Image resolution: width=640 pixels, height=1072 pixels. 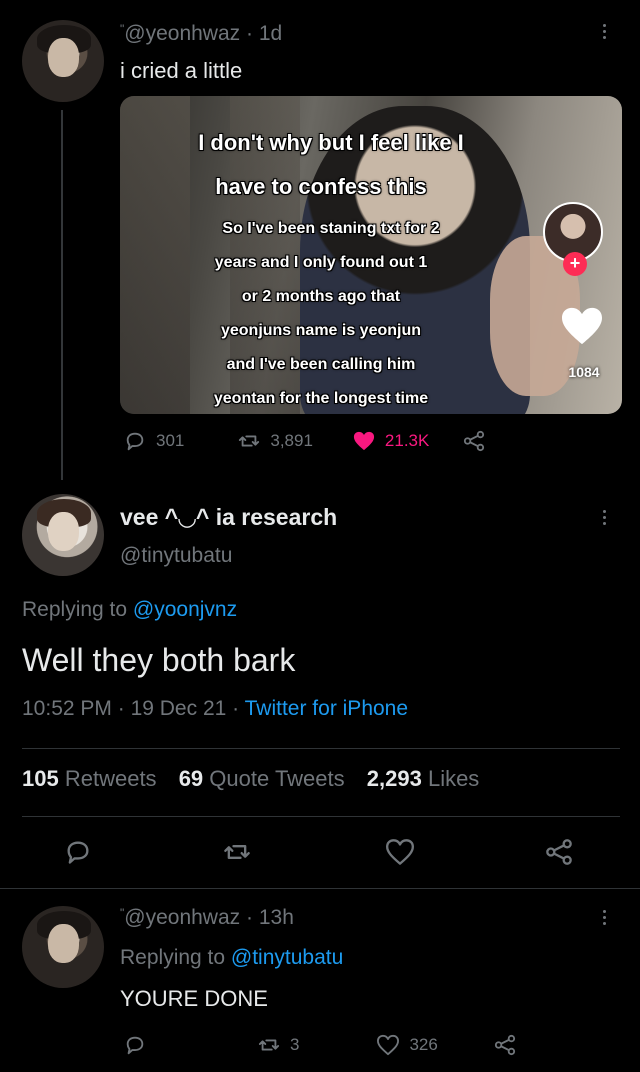 What do you see at coordinates (67, 708) in the screenshot?
I see `tweet-time: 10:52 PM` at bounding box center [67, 708].